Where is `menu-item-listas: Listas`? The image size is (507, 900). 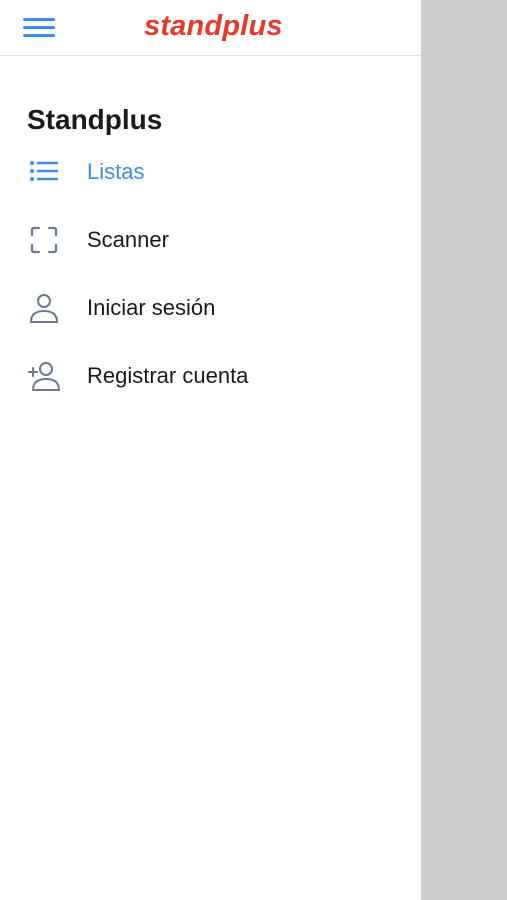 menu-item-listas: Listas is located at coordinates (210, 172).